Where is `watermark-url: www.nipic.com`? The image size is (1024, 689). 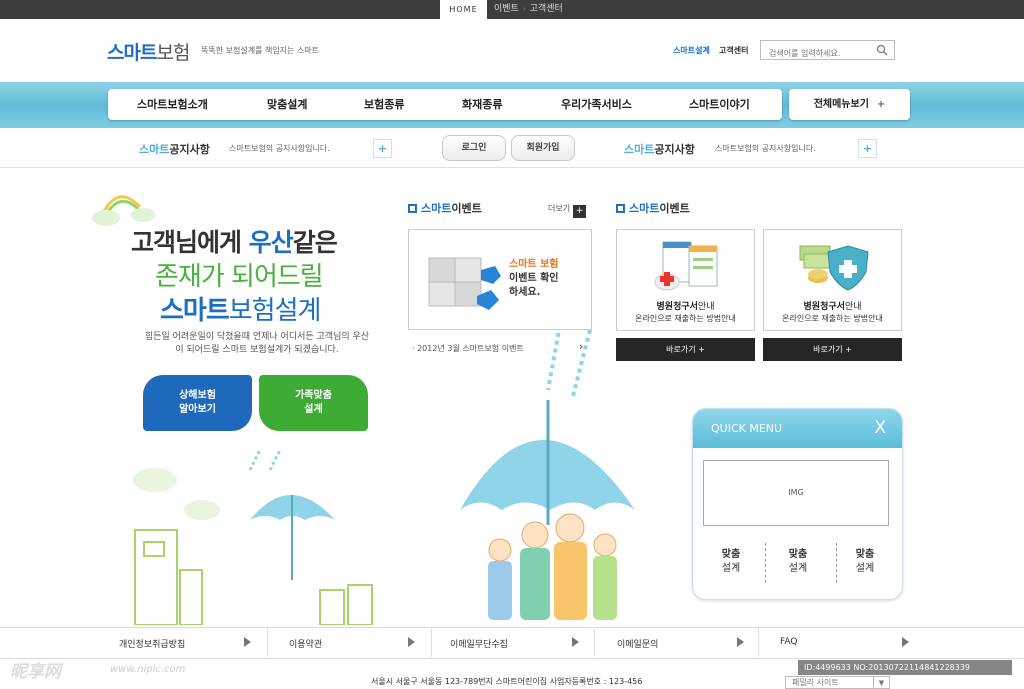
watermark-url: www.nipic.com is located at coordinates (148, 669).